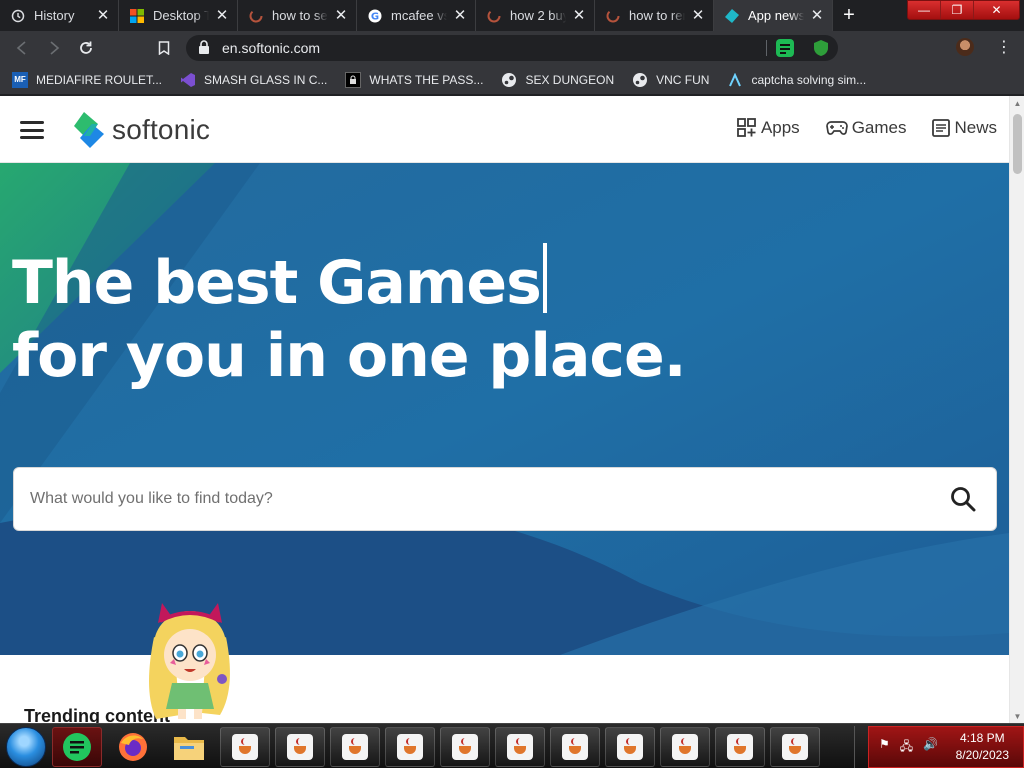 The height and width of the screenshot is (768, 1024). Describe the element at coordinates (140, 130) in the screenshot. I see `softonic-logo: softonic` at that location.